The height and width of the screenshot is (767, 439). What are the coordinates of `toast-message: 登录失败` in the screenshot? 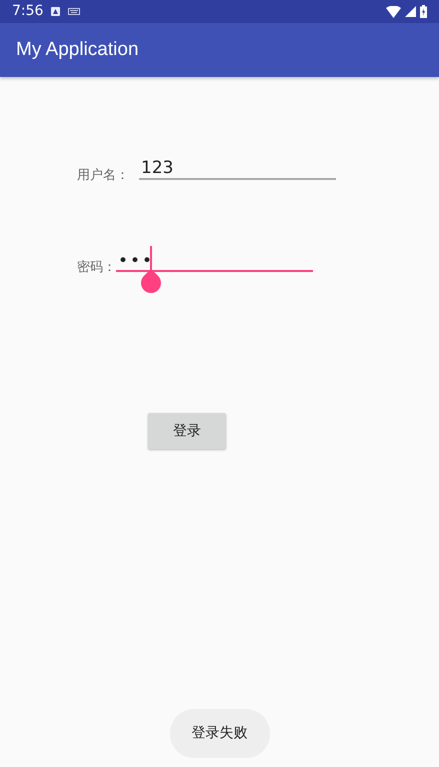 It's located at (220, 733).